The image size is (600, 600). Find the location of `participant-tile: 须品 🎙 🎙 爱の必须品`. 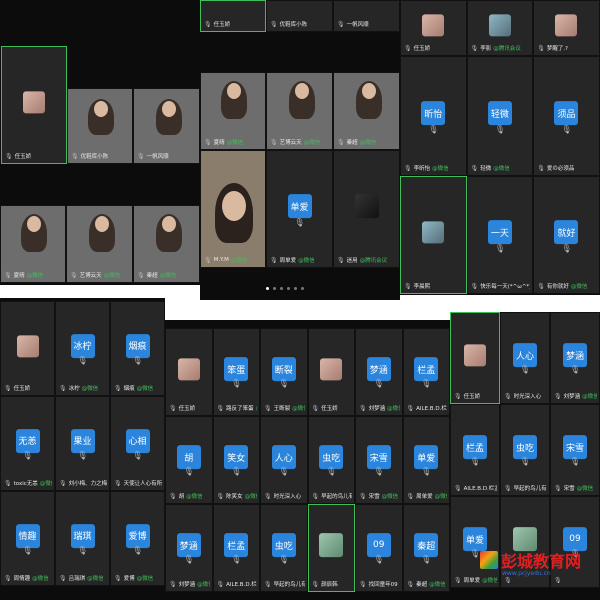

participant-tile: 须品 🎙 🎙 爱の必须品 is located at coordinates (566, 116).